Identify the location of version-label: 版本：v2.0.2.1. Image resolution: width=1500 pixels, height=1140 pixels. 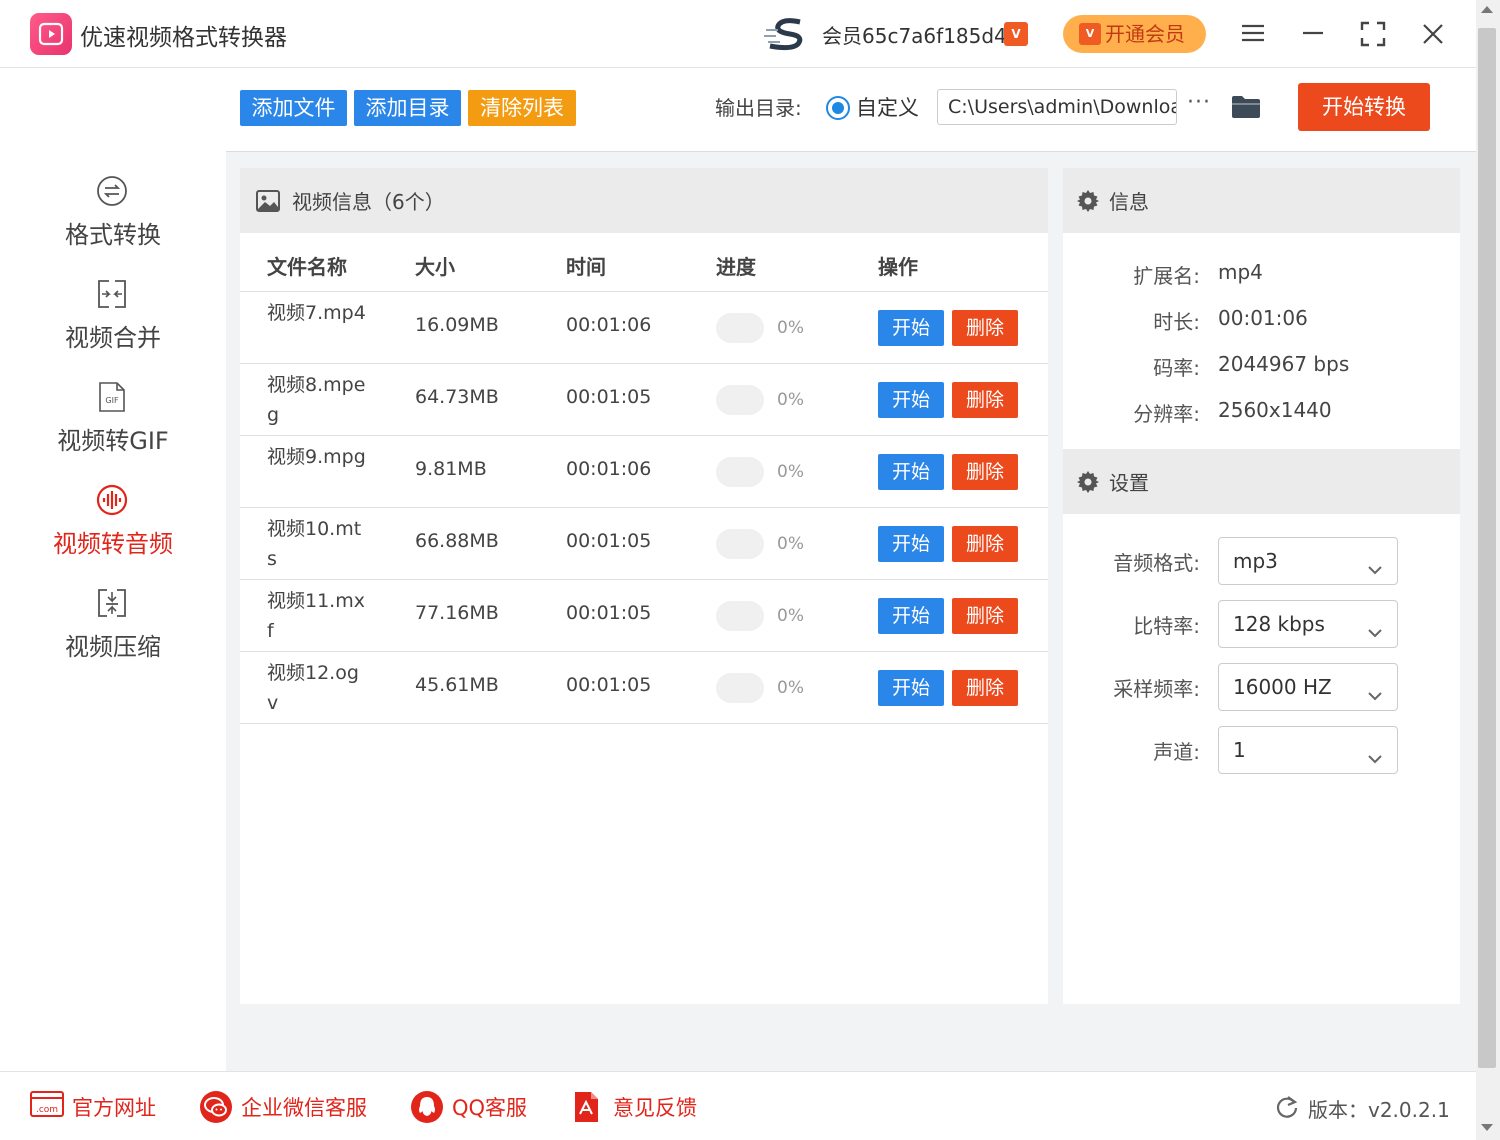
(1379, 1110).